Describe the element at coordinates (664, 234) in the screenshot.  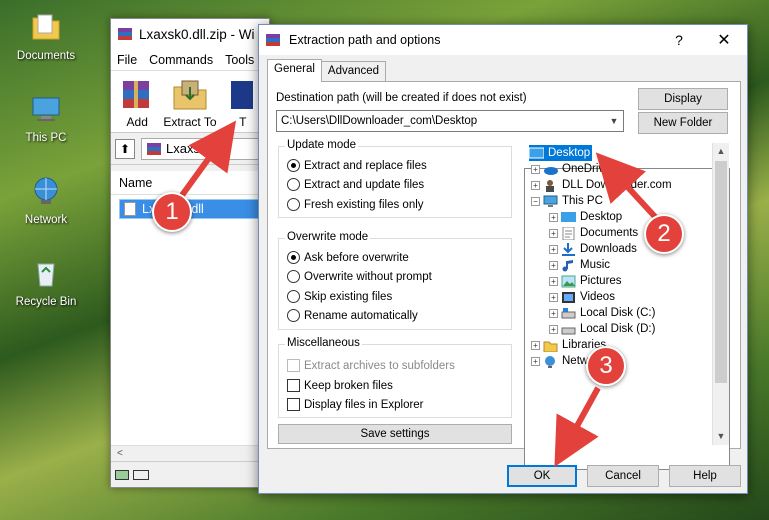
I see `step-marker-2: 2` at that location.